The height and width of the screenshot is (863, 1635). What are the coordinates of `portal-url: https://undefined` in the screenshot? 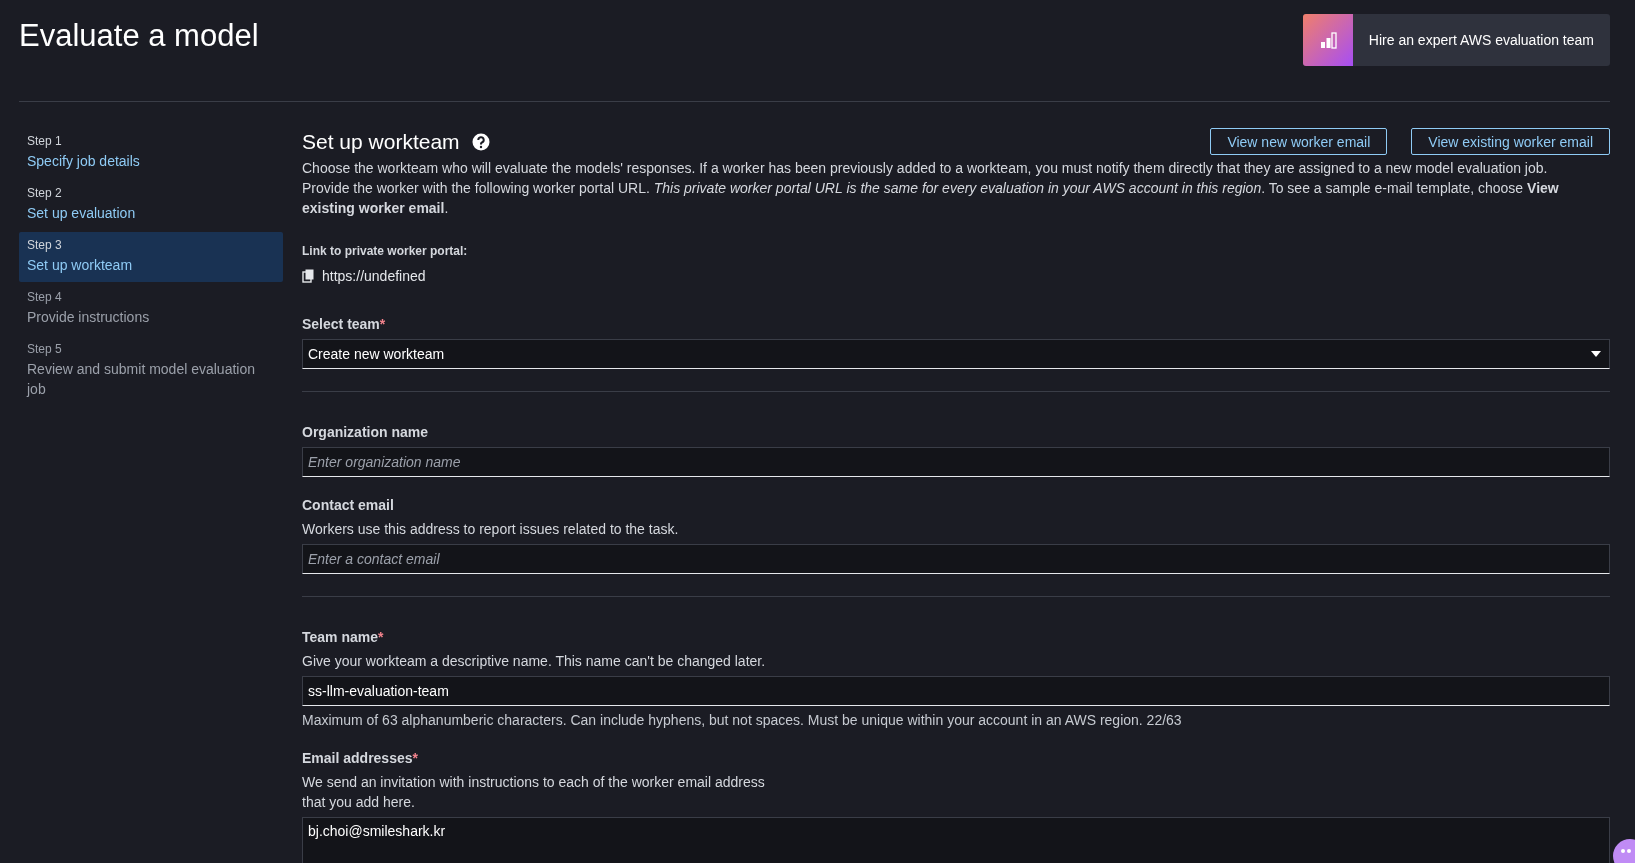 It's located at (374, 276).